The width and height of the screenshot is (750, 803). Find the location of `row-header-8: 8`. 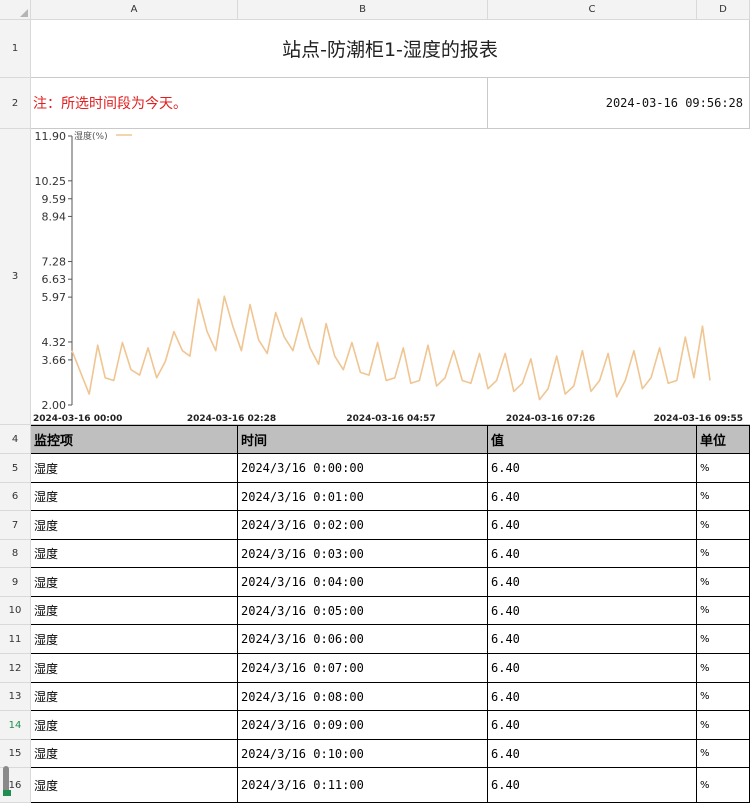

row-header-8: 8 is located at coordinates (15, 554).